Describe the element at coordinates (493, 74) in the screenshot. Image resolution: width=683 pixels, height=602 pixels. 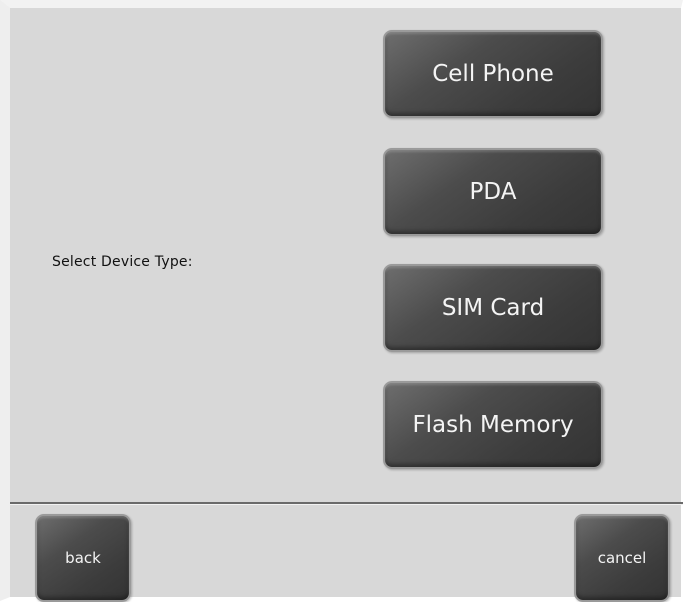
I see `cell-phone-button: Cell Phone` at that location.